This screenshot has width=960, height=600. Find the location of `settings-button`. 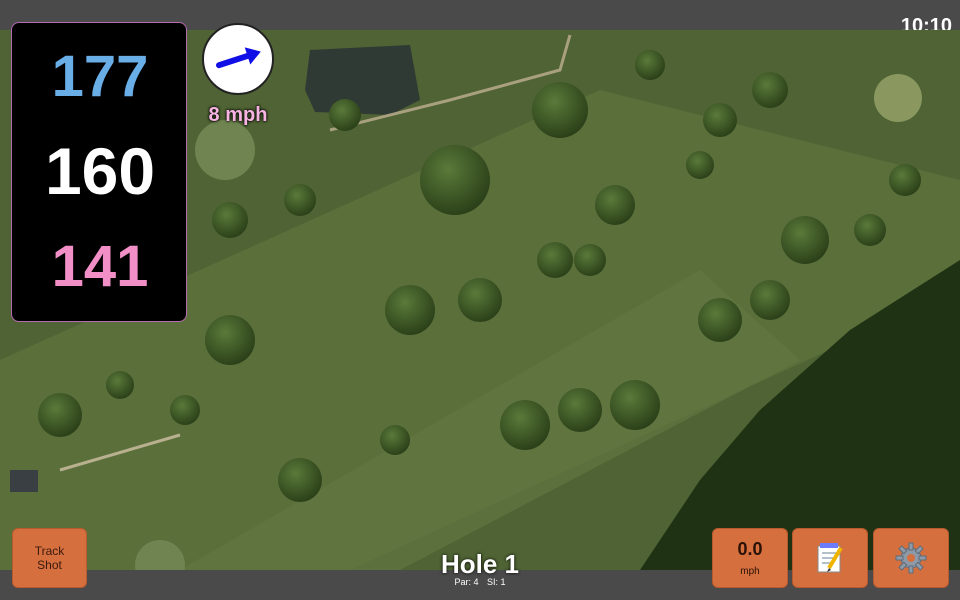

settings-button is located at coordinates (911, 558).